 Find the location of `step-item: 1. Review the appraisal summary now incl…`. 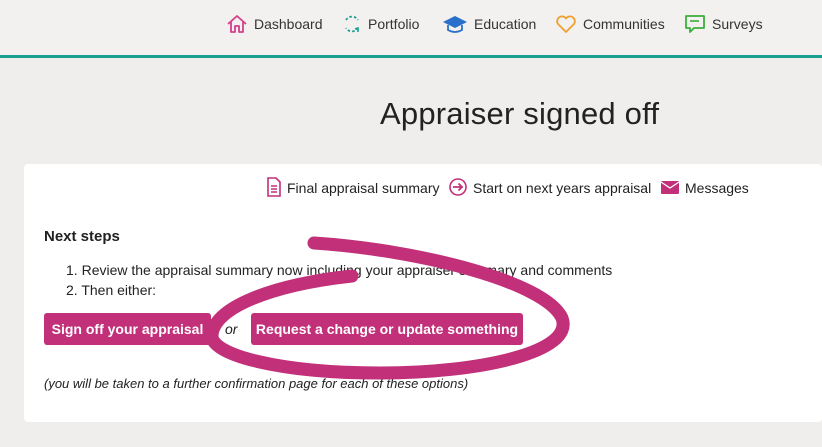

step-item: 1. Review the appraisal summary now incl… is located at coordinates (339, 270).